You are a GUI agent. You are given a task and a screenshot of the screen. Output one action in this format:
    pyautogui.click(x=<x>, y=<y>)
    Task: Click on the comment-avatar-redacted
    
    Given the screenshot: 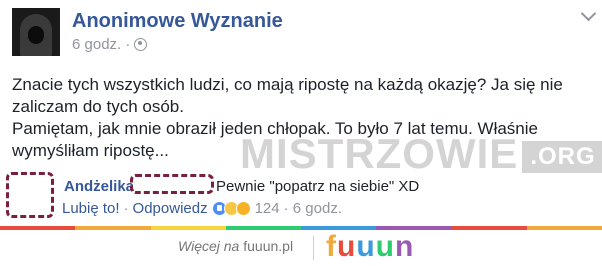 What is the action you would take?
    pyautogui.click(x=30, y=195)
    